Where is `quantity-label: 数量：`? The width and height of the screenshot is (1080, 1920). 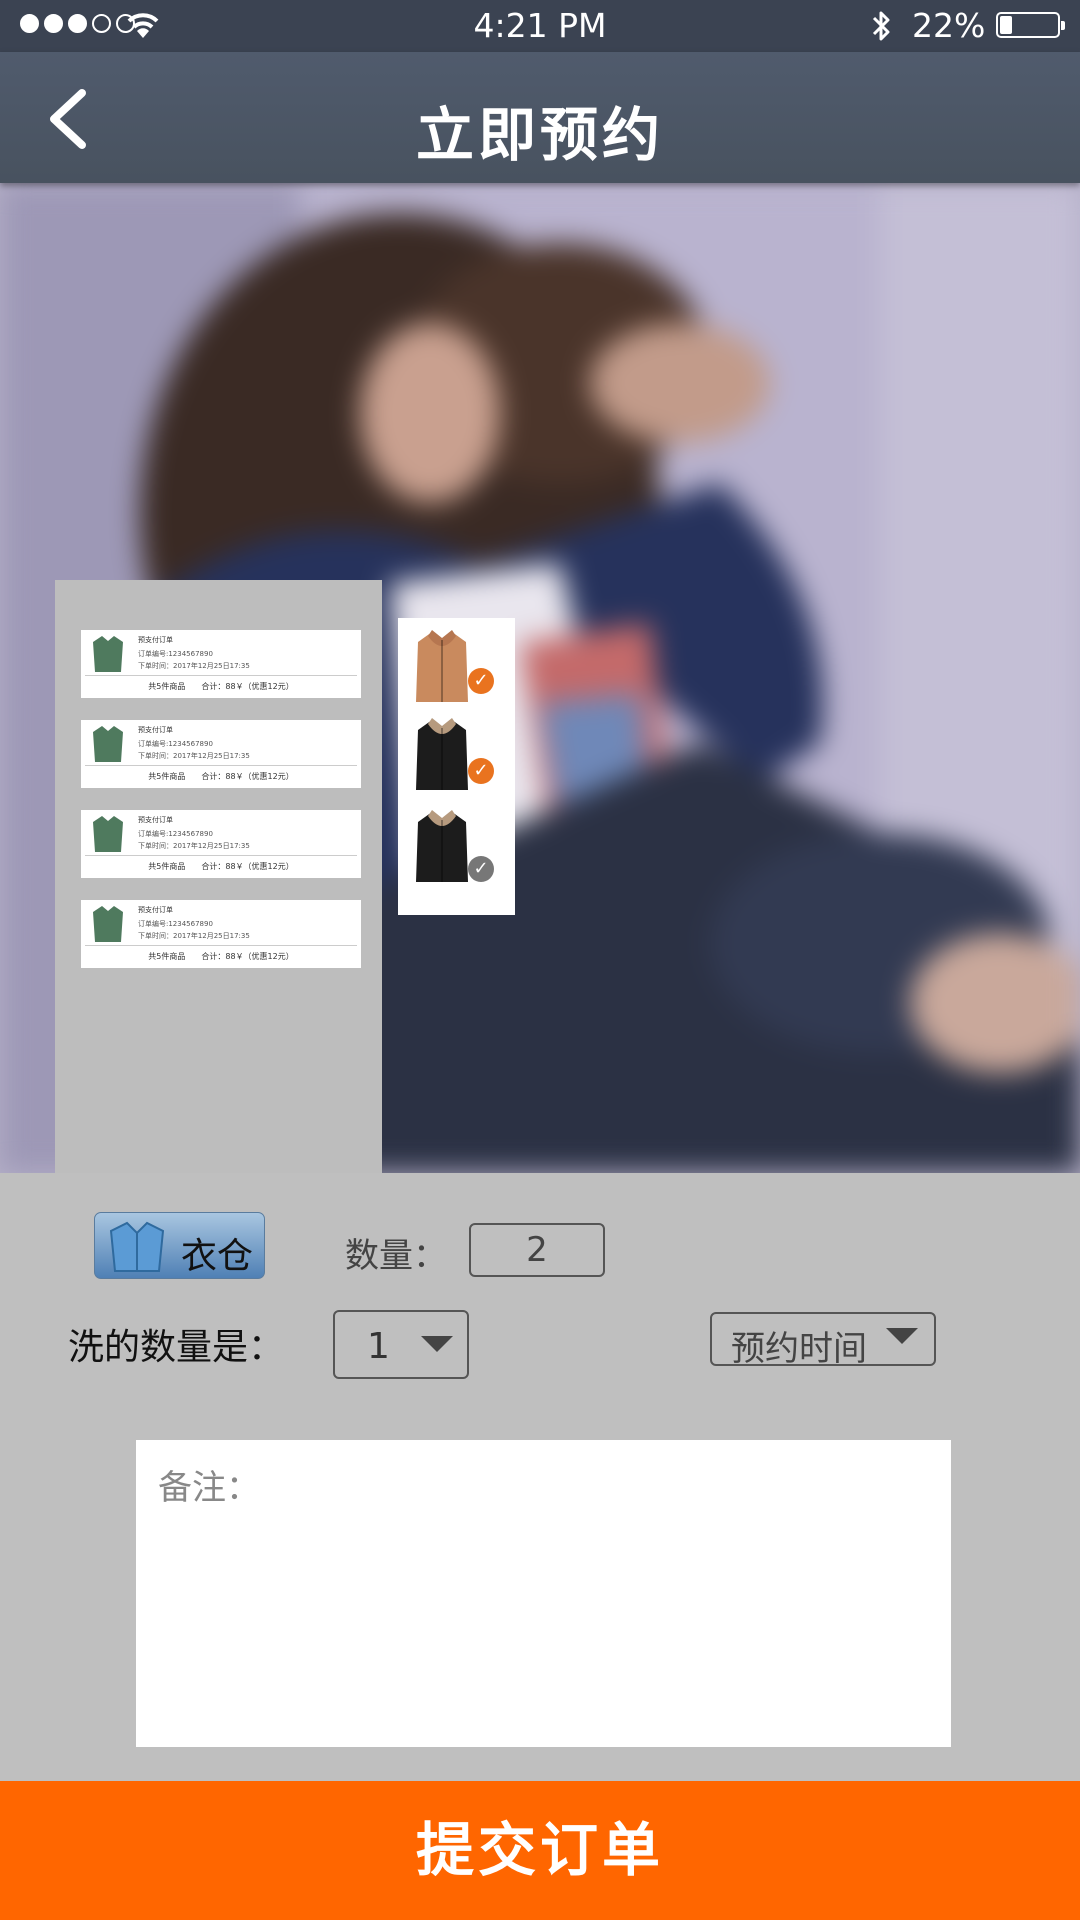
quantity-label: 数量： is located at coordinates (396, 1256).